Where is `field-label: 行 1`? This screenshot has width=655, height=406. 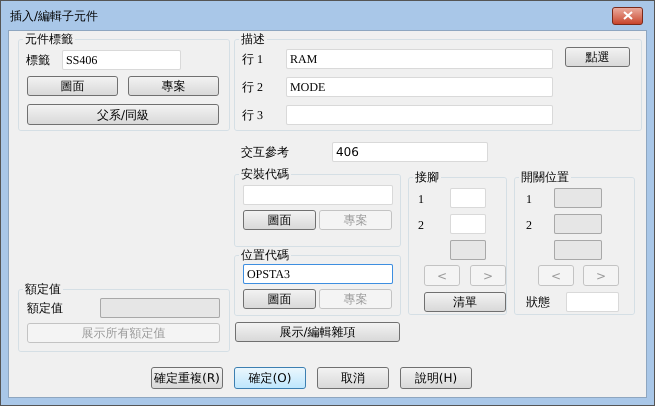
field-label: 行 1 is located at coordinates (253, 59).